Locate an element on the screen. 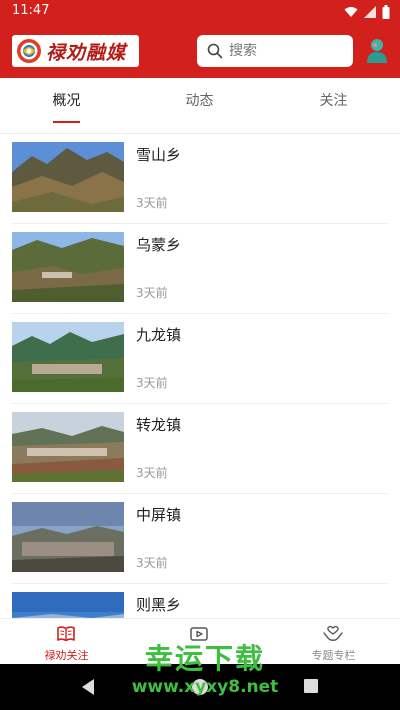 The height and width of the screenshot is (710, 400). app-header: 禄劝融媒 is located at coordinates (200, 51).